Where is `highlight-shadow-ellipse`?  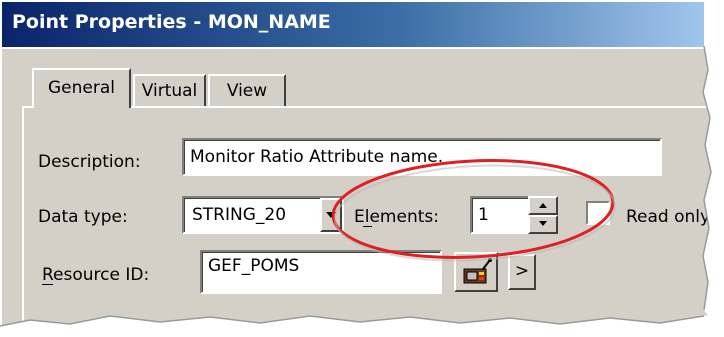
highlight-shadow-ellipse is located at coordinates (475, 213).